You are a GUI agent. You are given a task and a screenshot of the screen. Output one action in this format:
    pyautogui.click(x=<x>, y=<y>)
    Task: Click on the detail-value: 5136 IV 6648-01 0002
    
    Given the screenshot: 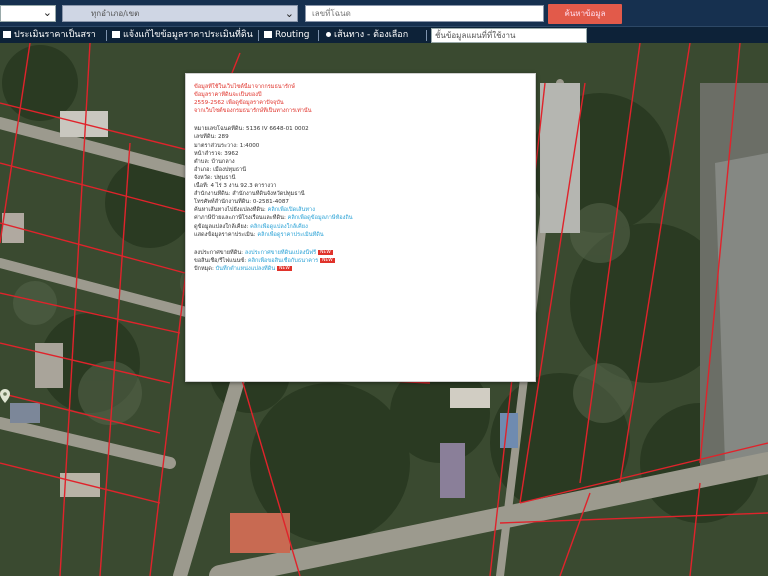 What is the action you would take?
    pyautogui.click(x=277, y=129)
    